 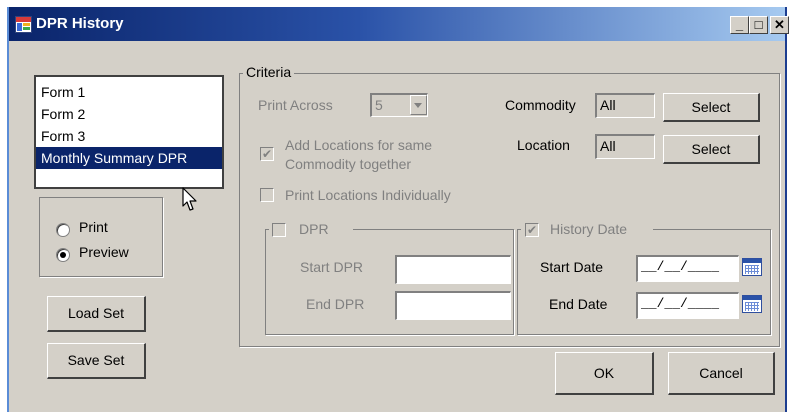 I want to click on close-button: ✕, so click(x=779, y=25).